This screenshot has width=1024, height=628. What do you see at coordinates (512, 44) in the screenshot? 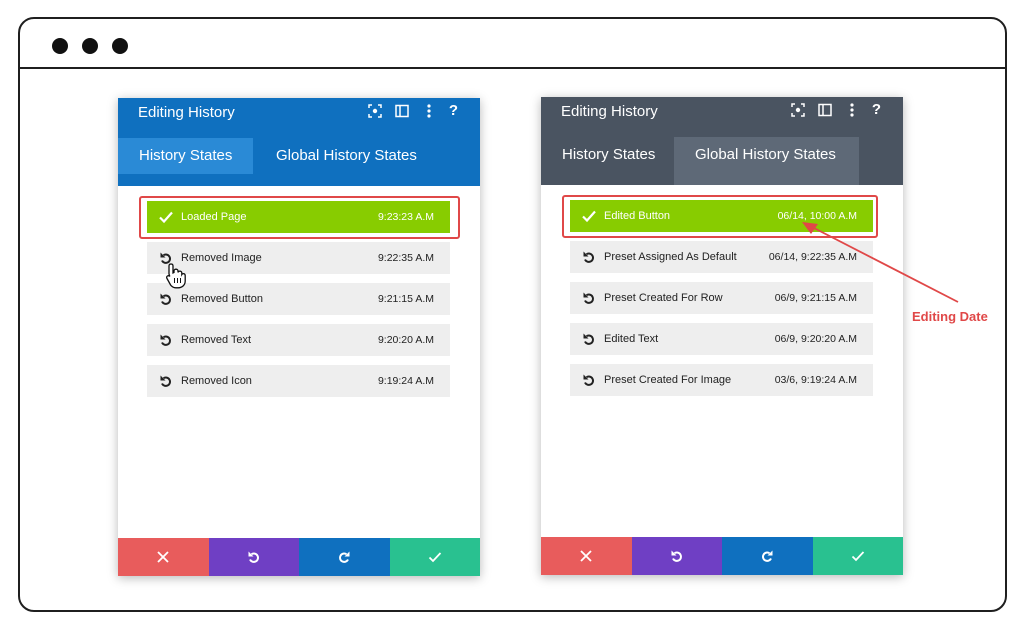
I see `window-titlebar` at bounding box center [512, 44].